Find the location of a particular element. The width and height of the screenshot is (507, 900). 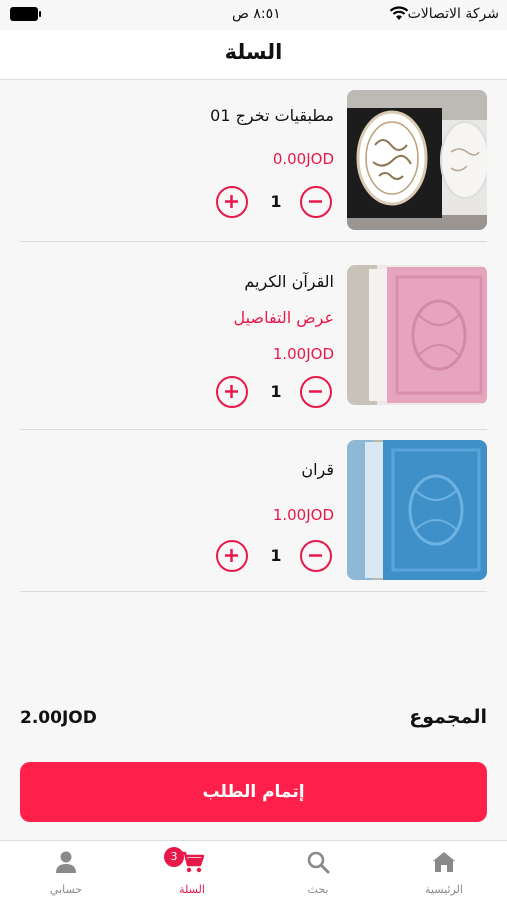

header: السلة is located at coordinates (253, 55).